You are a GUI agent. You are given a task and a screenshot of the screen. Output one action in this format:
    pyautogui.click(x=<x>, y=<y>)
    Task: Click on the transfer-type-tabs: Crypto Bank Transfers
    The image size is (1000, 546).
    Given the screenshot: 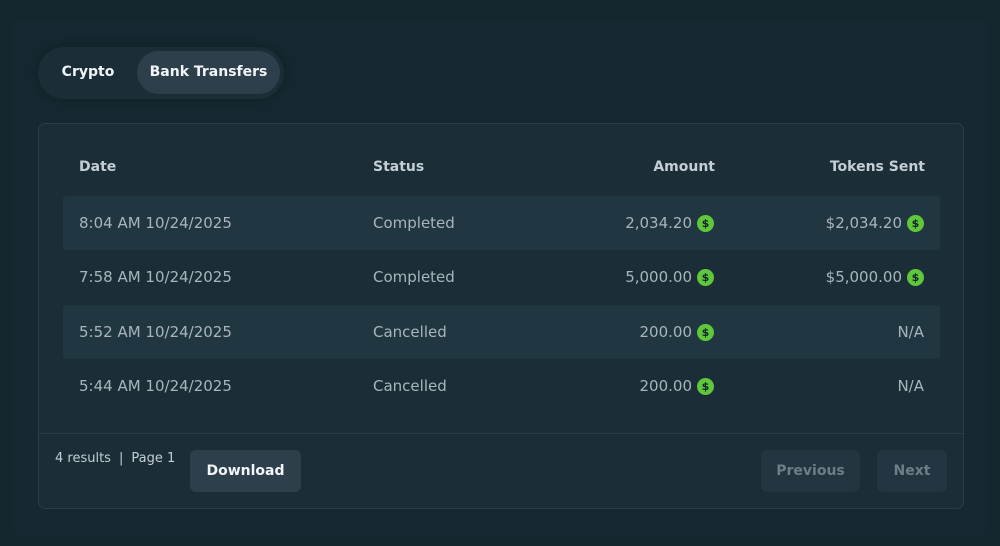 What is the action you would take?
    pyautogui.click(x=161, y=73)
    